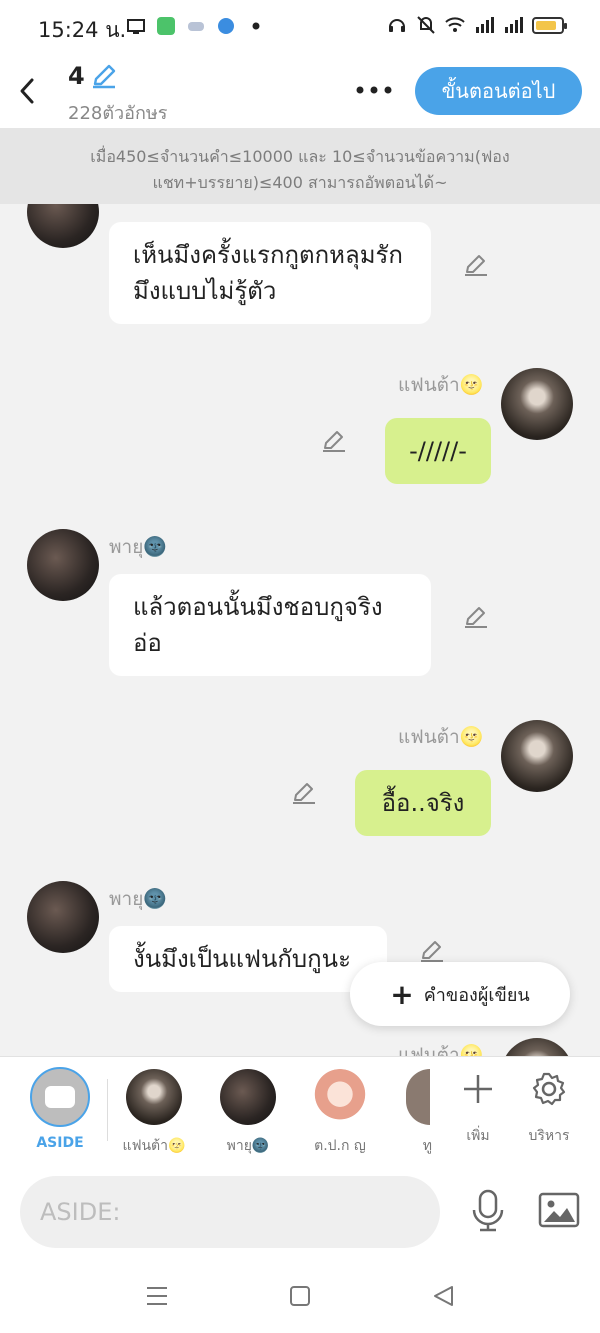 The height and width of the screenshot is (1333, 600). I want to click on status-time: 15:24 น., so click(82, 30).